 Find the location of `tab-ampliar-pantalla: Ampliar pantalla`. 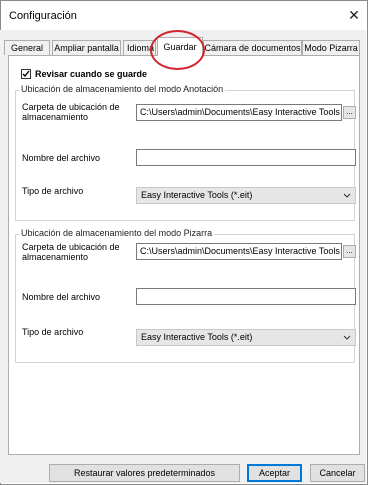

tab-ampliar-pantalla: Ampliar pantalla is located at coordinates (86, 47).